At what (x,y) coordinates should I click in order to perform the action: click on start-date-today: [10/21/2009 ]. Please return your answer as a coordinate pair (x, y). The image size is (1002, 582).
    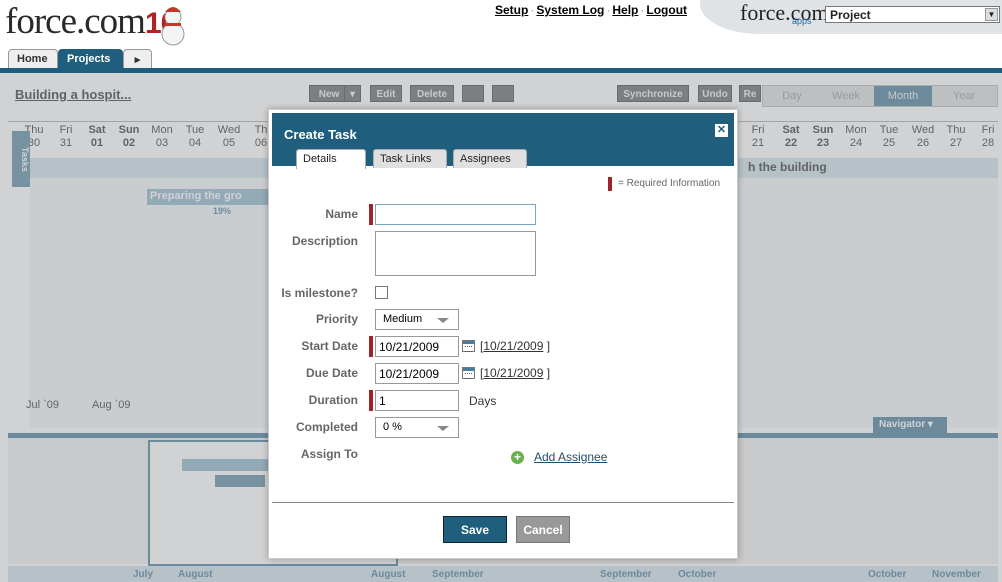
    Looking at the image, I should click on (515, 346).